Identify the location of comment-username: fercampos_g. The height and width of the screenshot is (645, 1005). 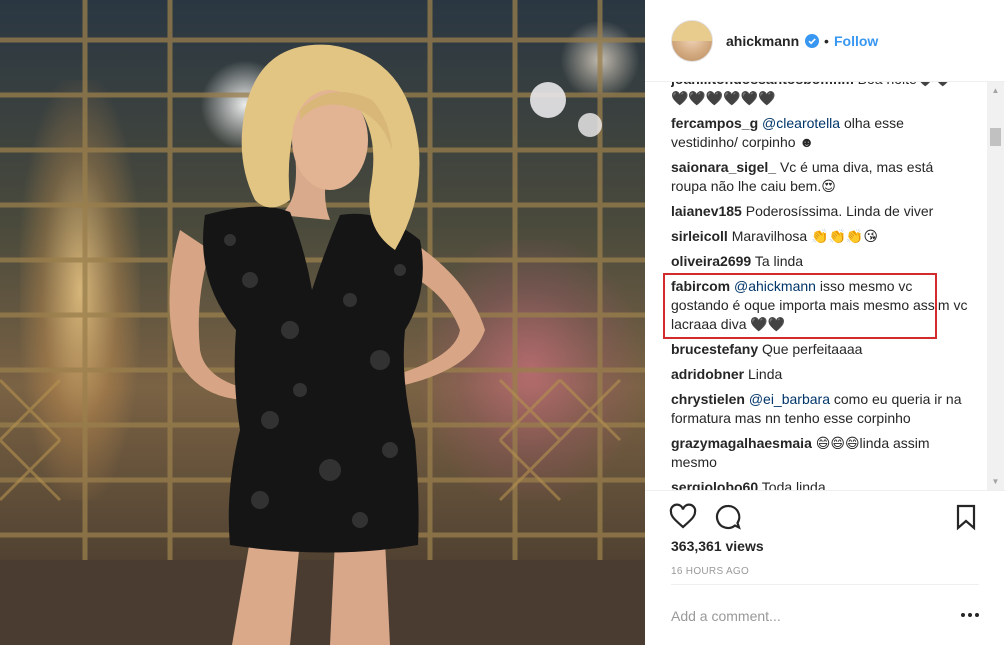
(714, 123).